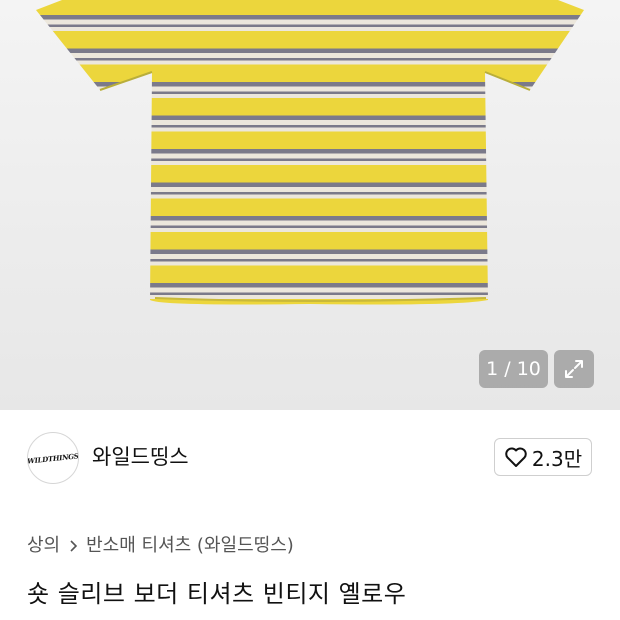  I want to click on brand-logo: WILDTHINGS, so click(53, 458).